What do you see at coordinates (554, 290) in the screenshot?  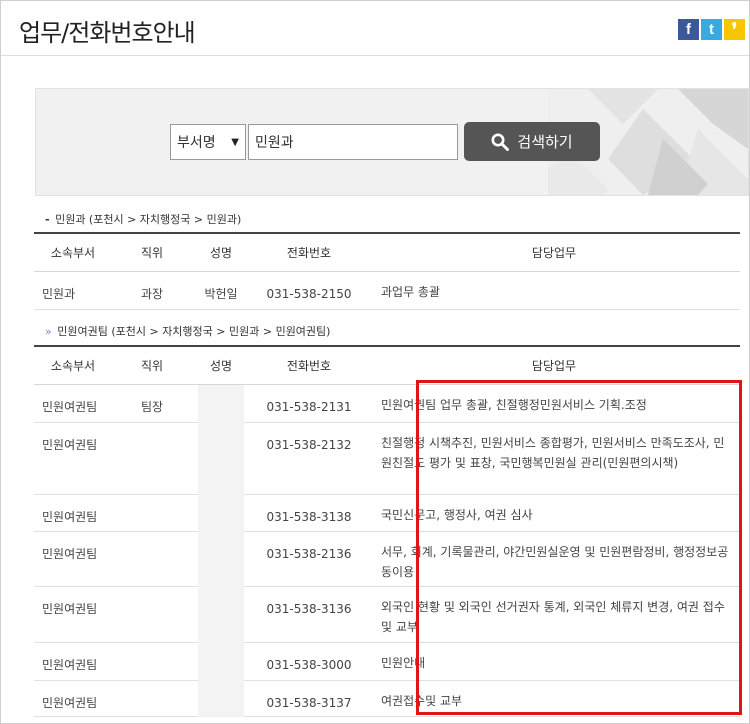 I see `duty-cell: 과업무 총괄` at bounding box center [554, 290].